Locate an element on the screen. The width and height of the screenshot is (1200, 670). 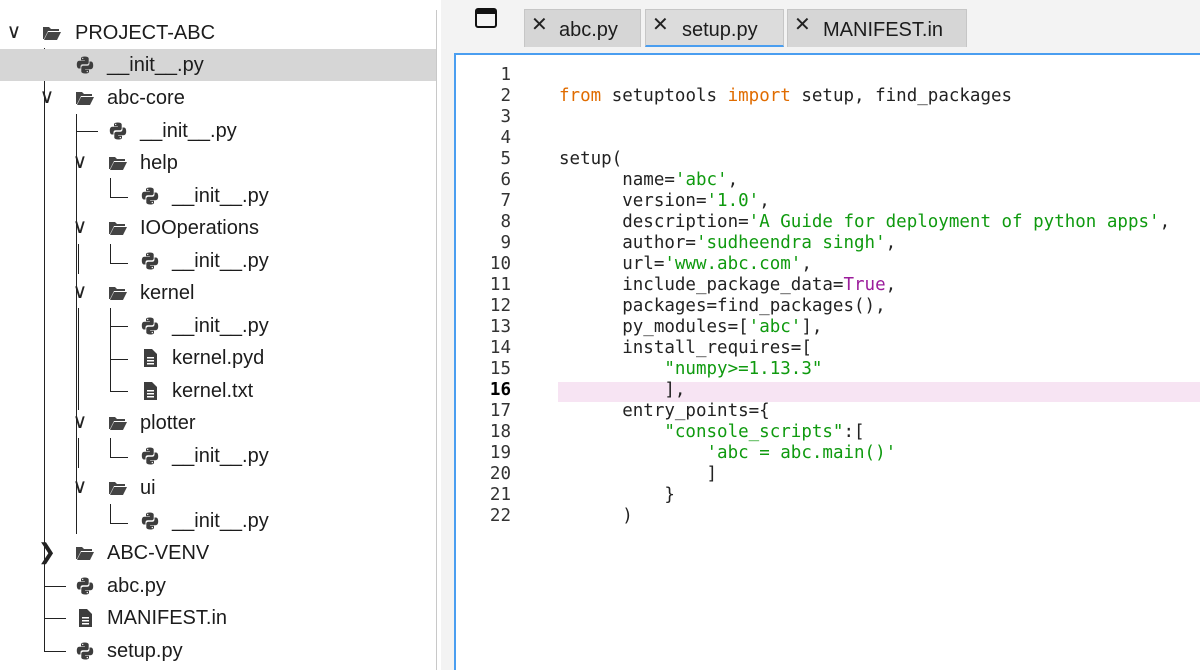
tree-item-ui-init: __init__.py is located at coordinates (218, 521).